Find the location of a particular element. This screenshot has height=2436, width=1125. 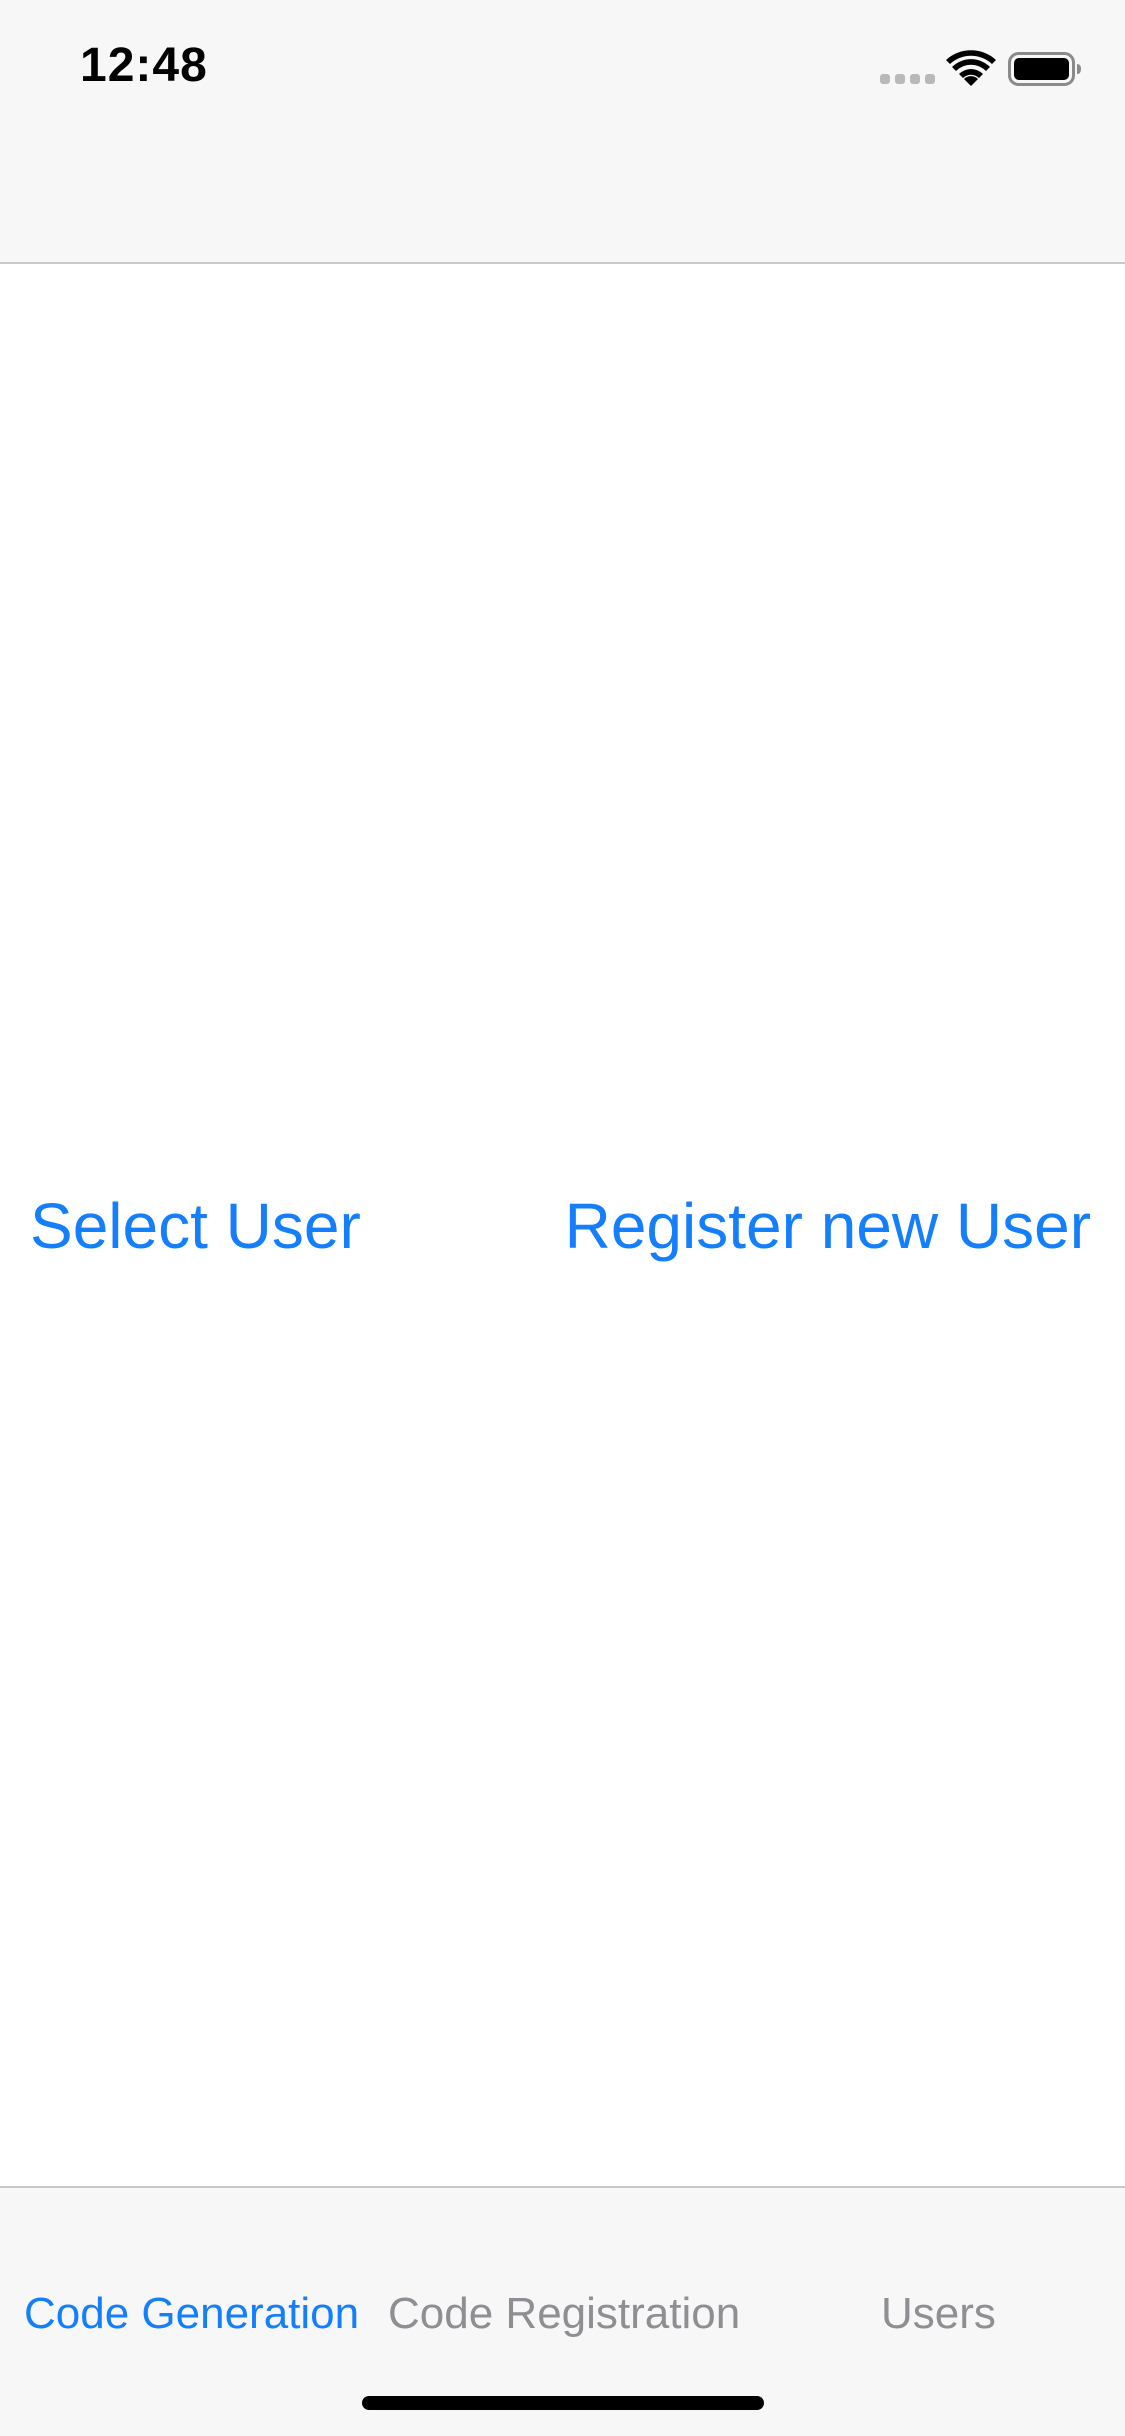

navigation-bar is located at coordinates (562, 198).